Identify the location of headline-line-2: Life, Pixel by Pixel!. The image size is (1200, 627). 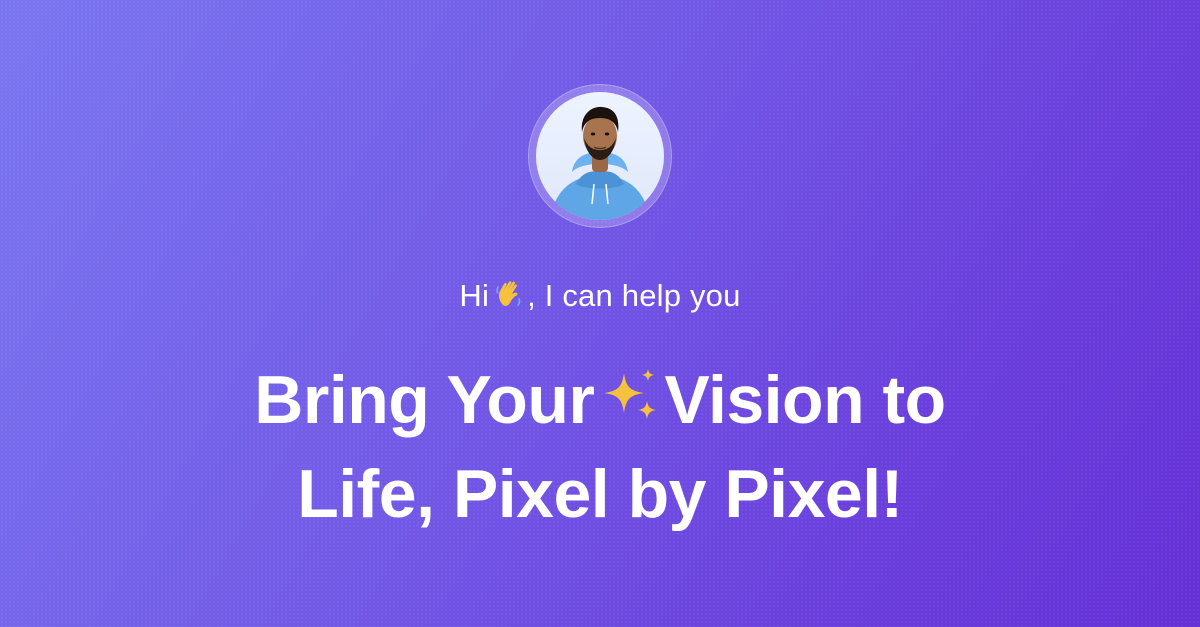
(600, 494).